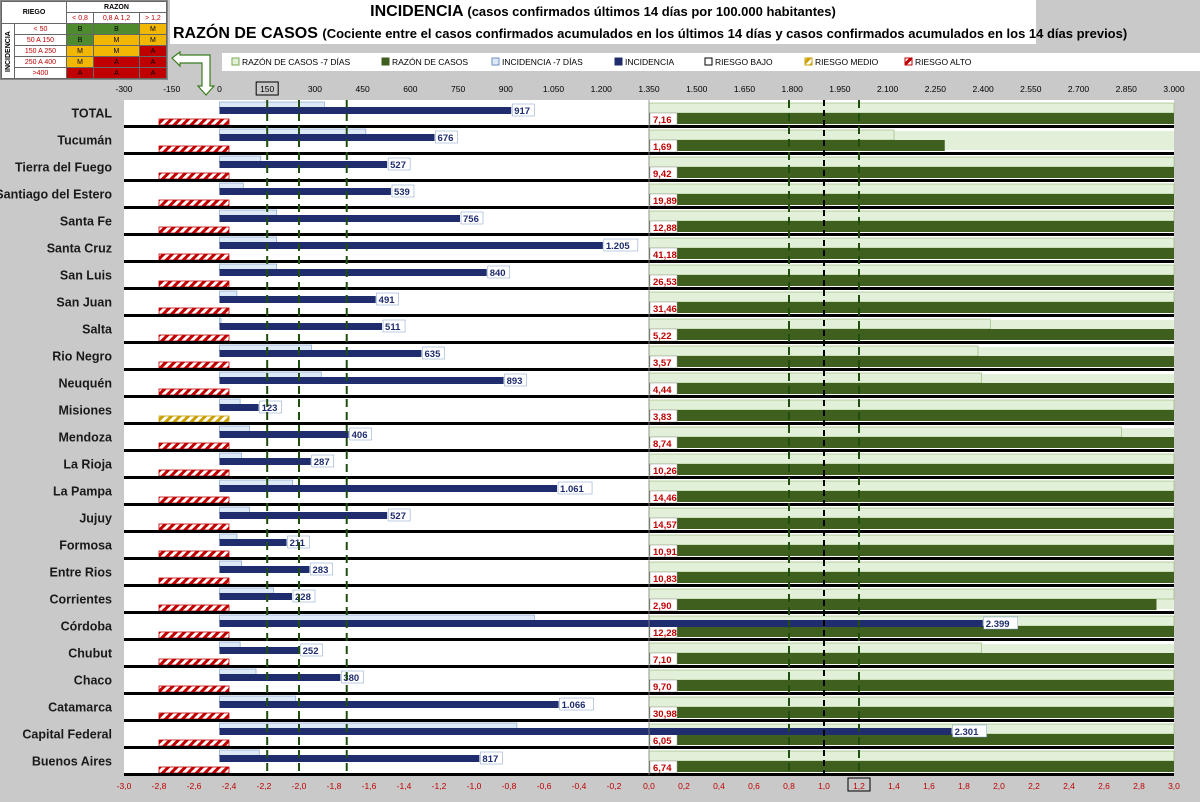 The height and width of the screenshot is (802, 1200). Describe the element at coordinates (334, 786) in the screenshot. I see `bottom-tick-label: -1,8` at that location.